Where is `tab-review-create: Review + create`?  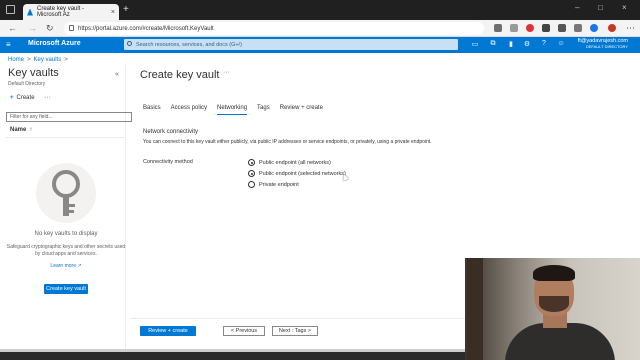
tab-review-create: Review + create is located at coordinates (301, 110).